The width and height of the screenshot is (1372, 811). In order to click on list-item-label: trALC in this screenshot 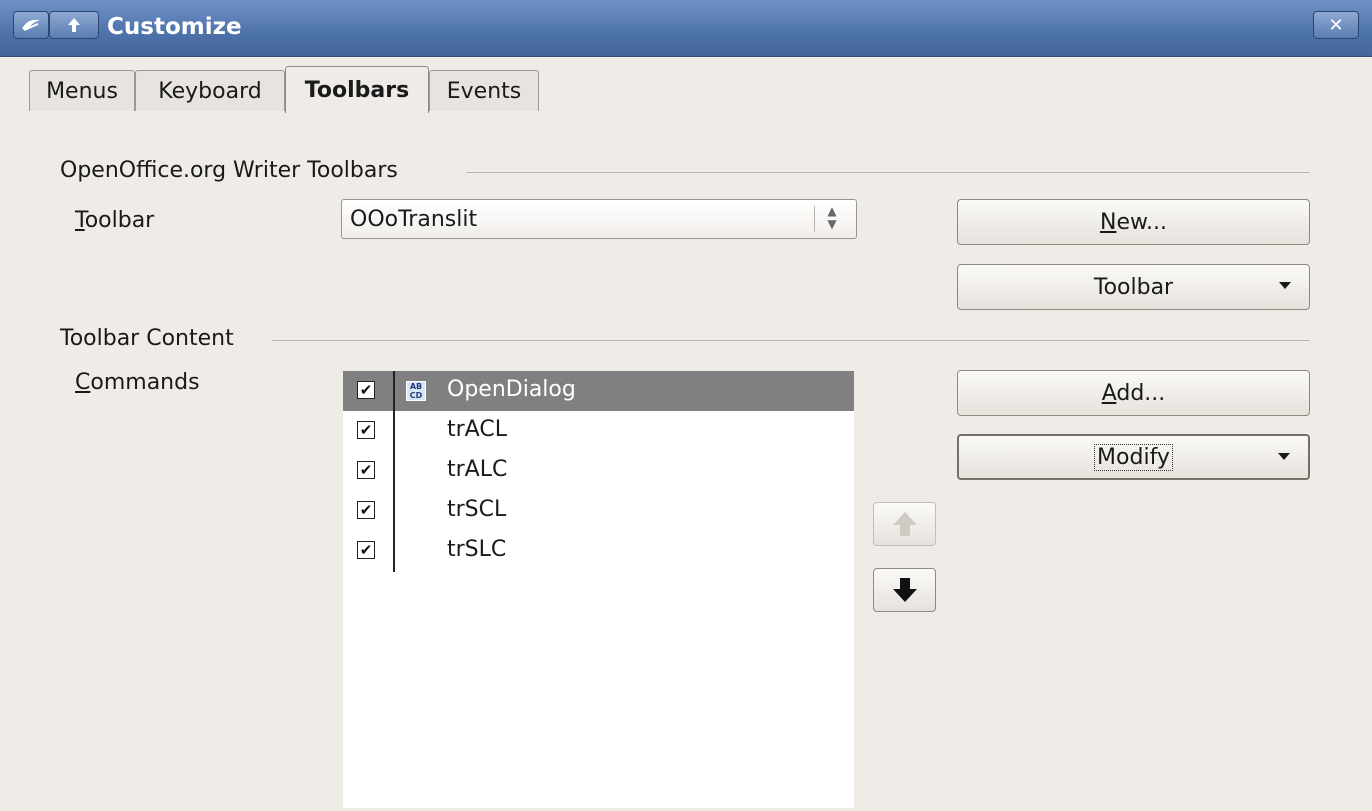, I will do `click(477, 469)`.